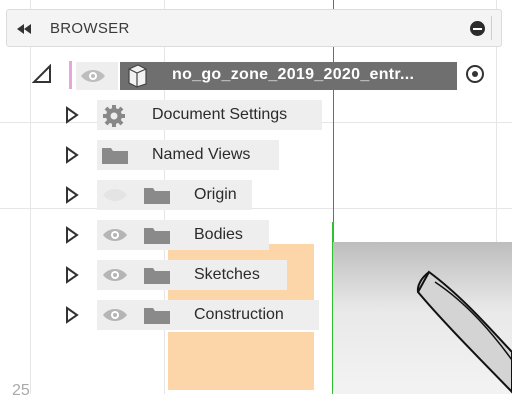 This screenshot has width=512, height=400. I want to click on activate-radio-icon, so click(475, 74).